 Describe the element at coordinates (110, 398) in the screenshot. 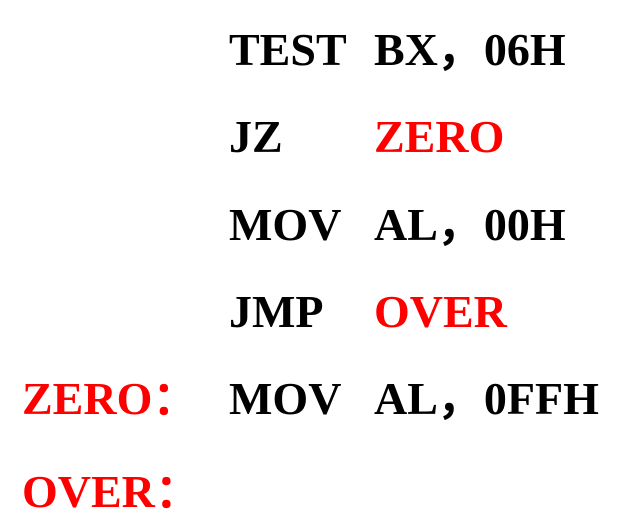

I see `zero-label: ZERO：` at that location.